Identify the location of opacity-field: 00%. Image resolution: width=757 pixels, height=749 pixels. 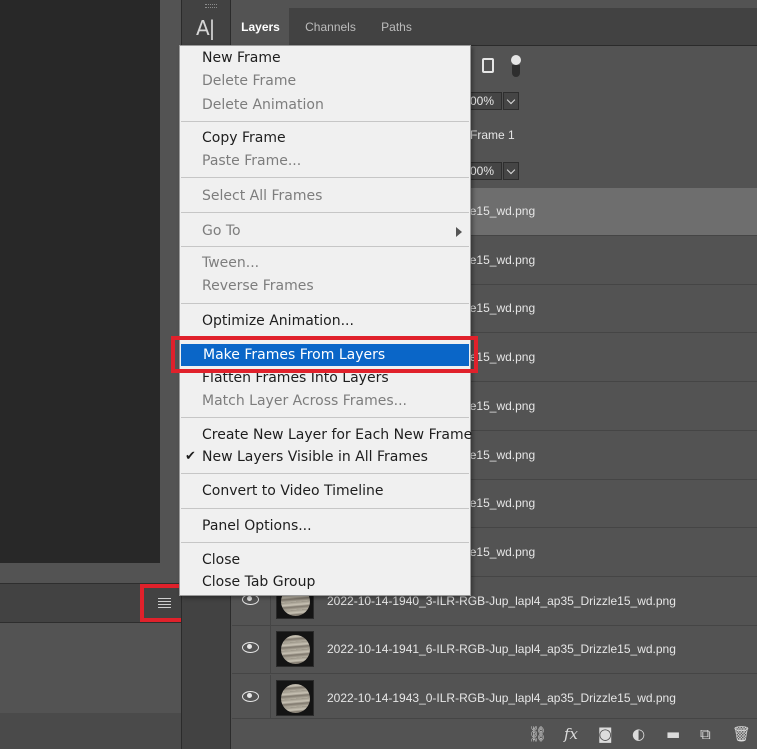
(484, 101).